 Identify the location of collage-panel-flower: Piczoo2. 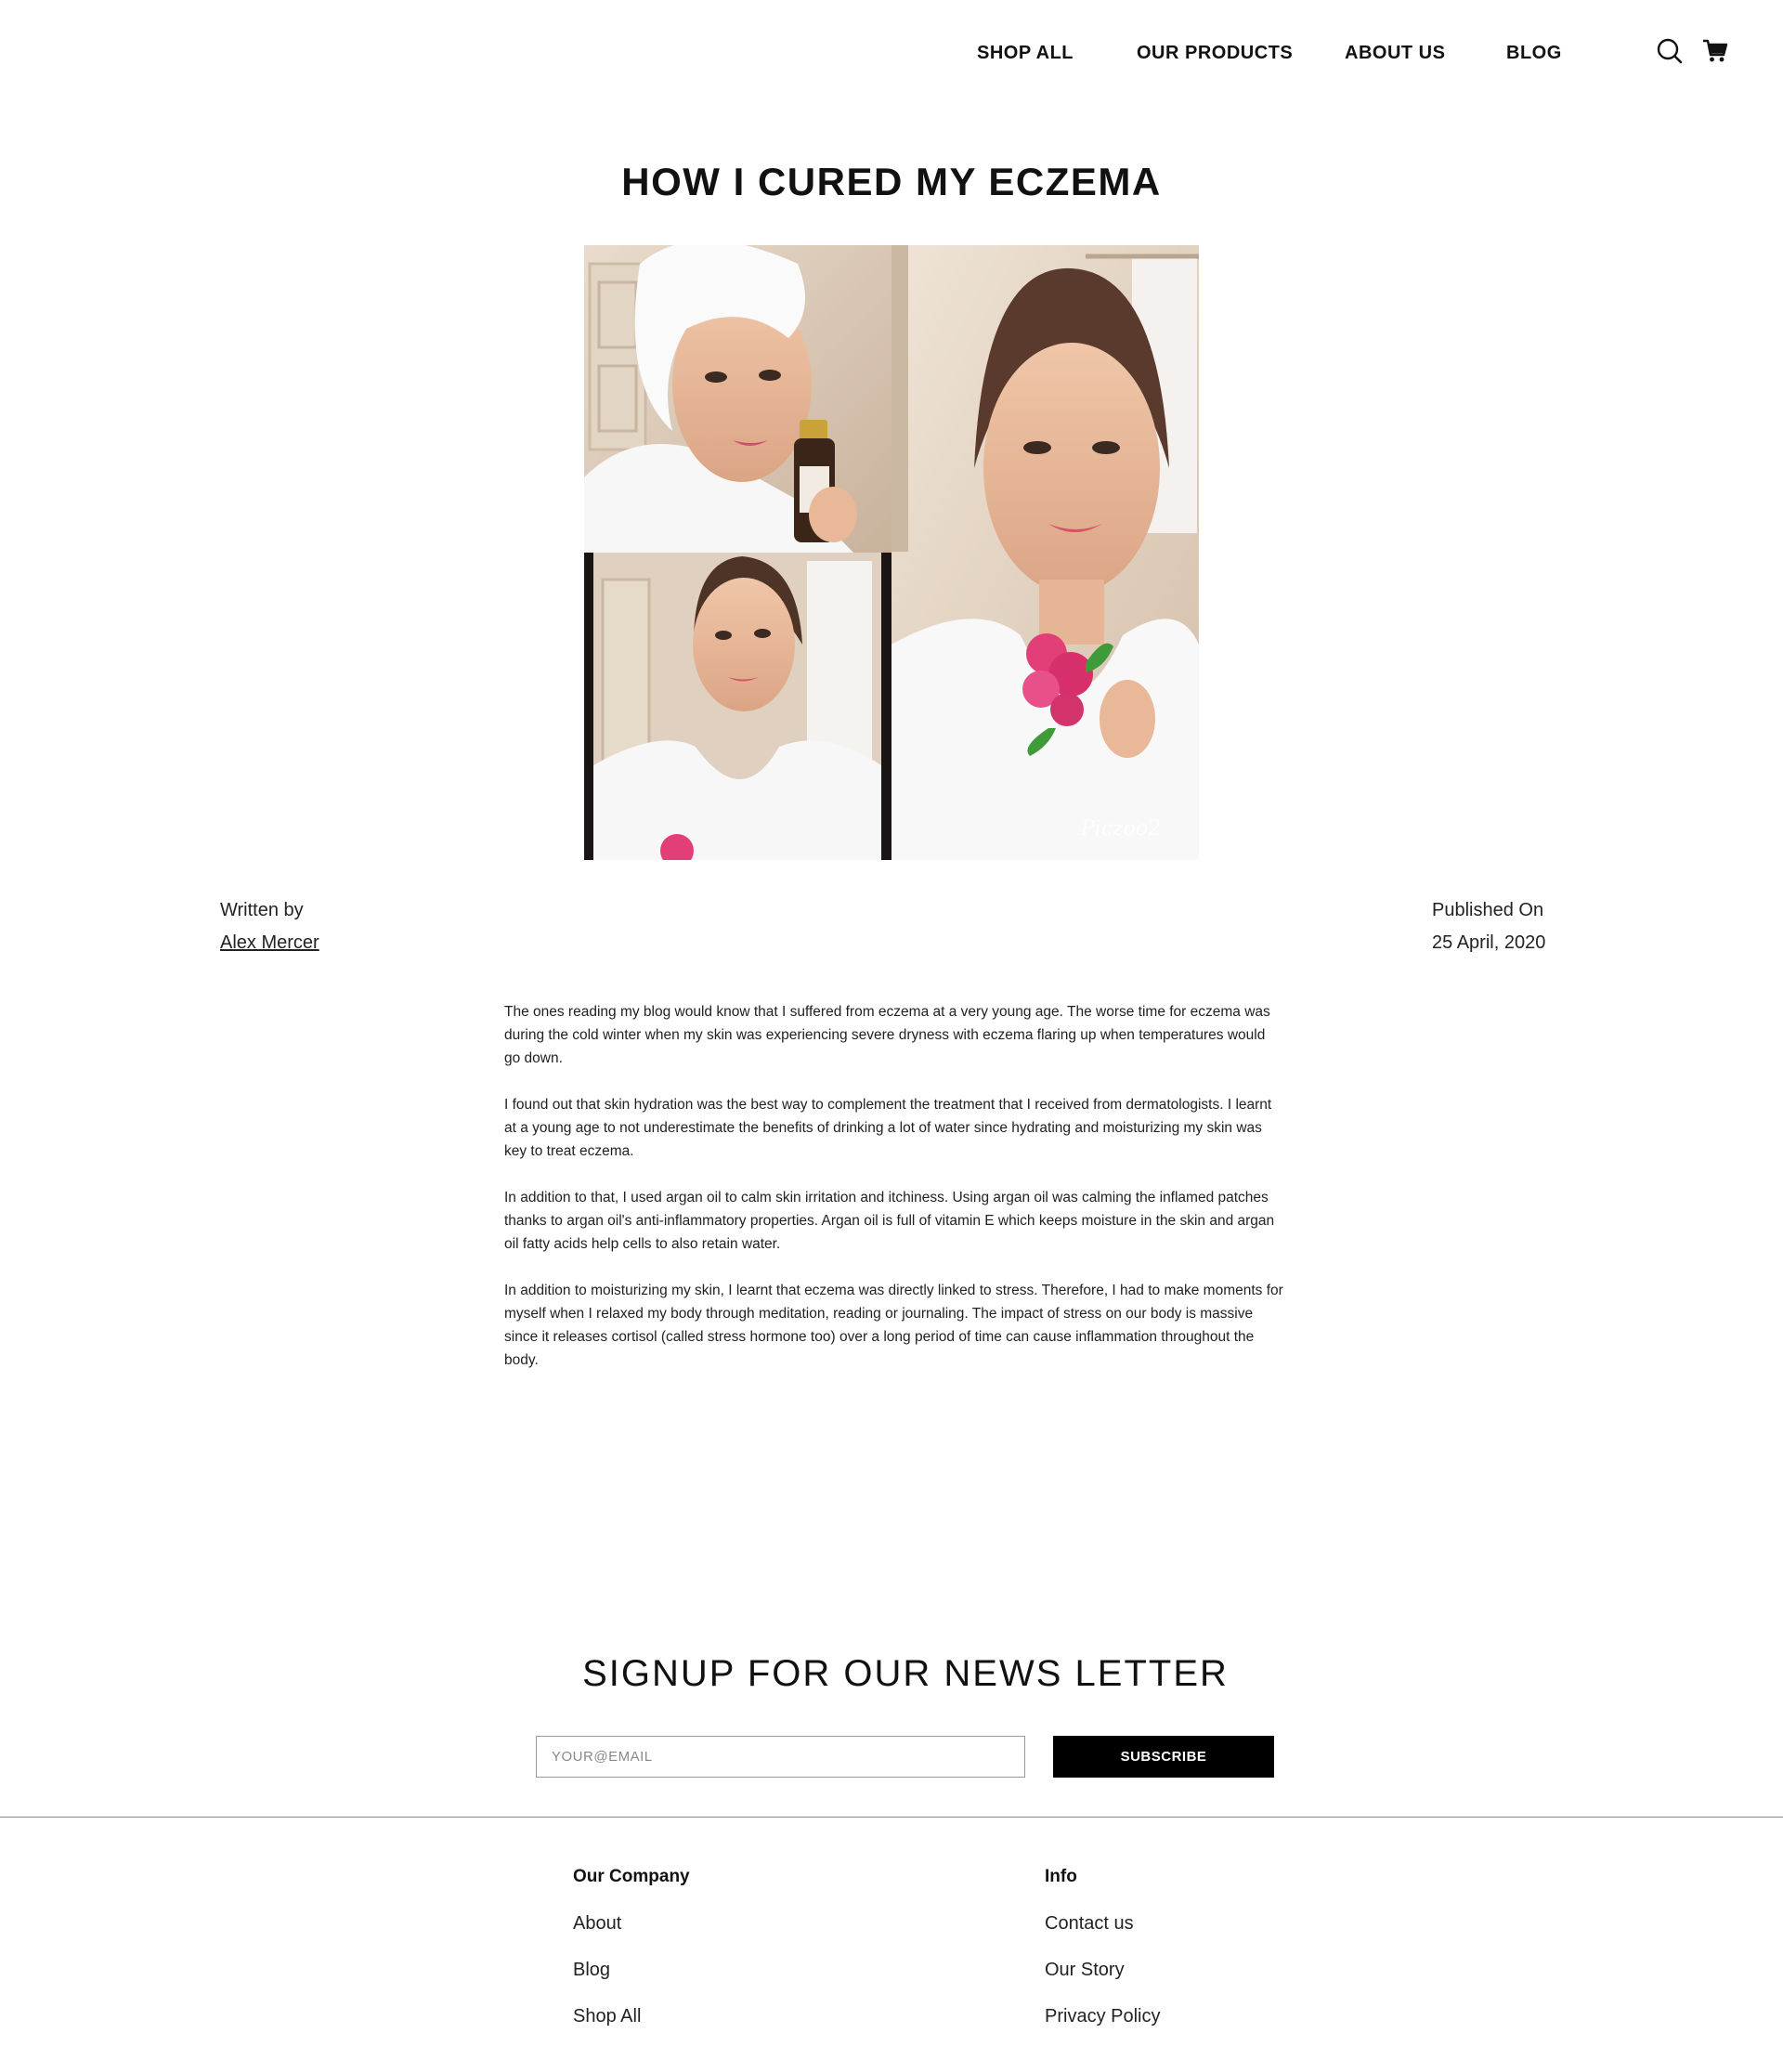
(1045, 552).